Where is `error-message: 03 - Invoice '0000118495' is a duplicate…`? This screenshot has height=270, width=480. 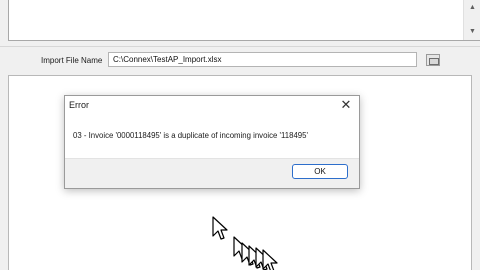
error-message: 03 - Invoice '0000118495' is a duplicate… is located at coordinates (190, 135).